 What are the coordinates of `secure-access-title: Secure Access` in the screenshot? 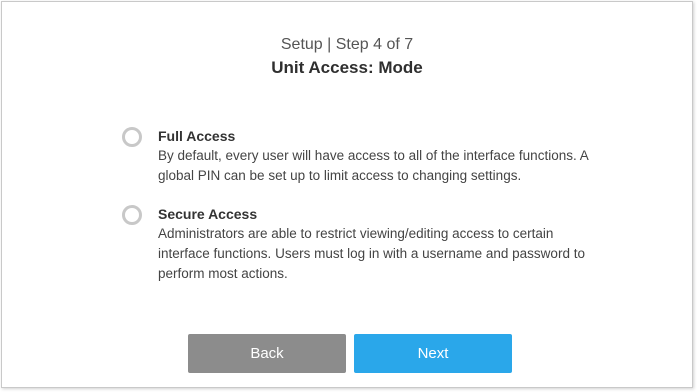 It's located at (208, 214).